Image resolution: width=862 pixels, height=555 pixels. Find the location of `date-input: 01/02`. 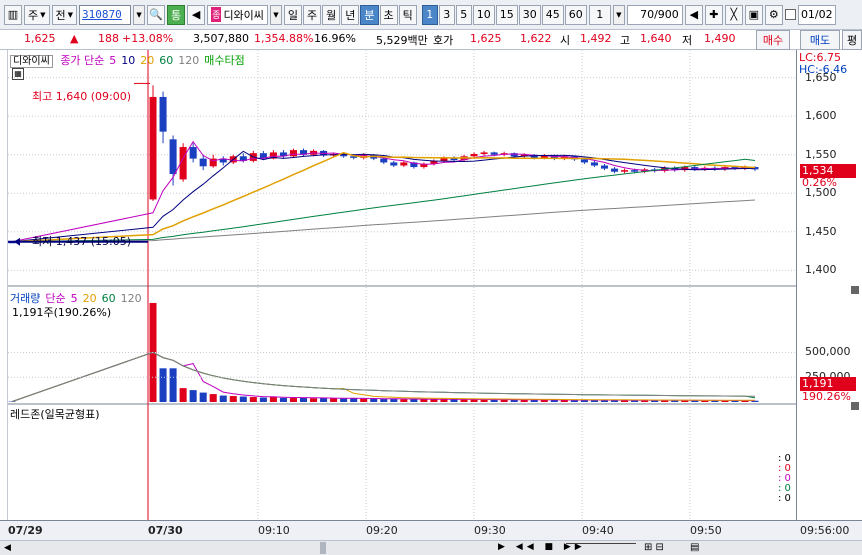

date-input: 01/02 is located at coordinates (816, 14).